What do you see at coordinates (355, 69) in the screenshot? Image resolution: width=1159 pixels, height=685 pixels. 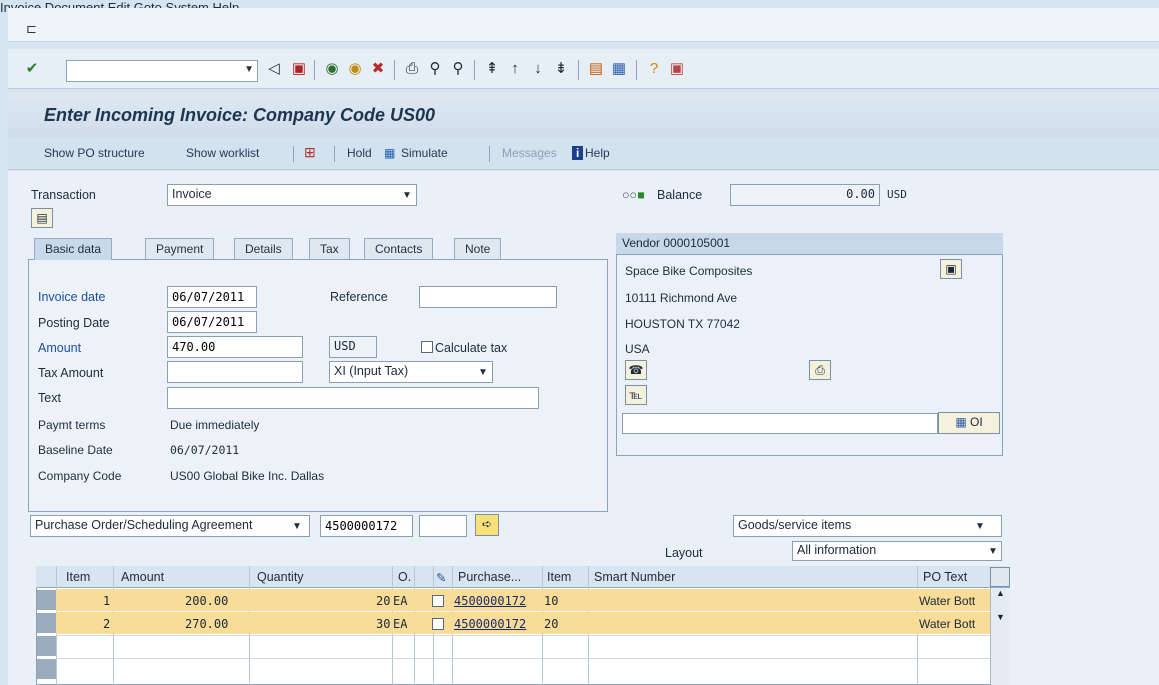 I see `exit-icon: ◉` at bounding box center [355, 69].